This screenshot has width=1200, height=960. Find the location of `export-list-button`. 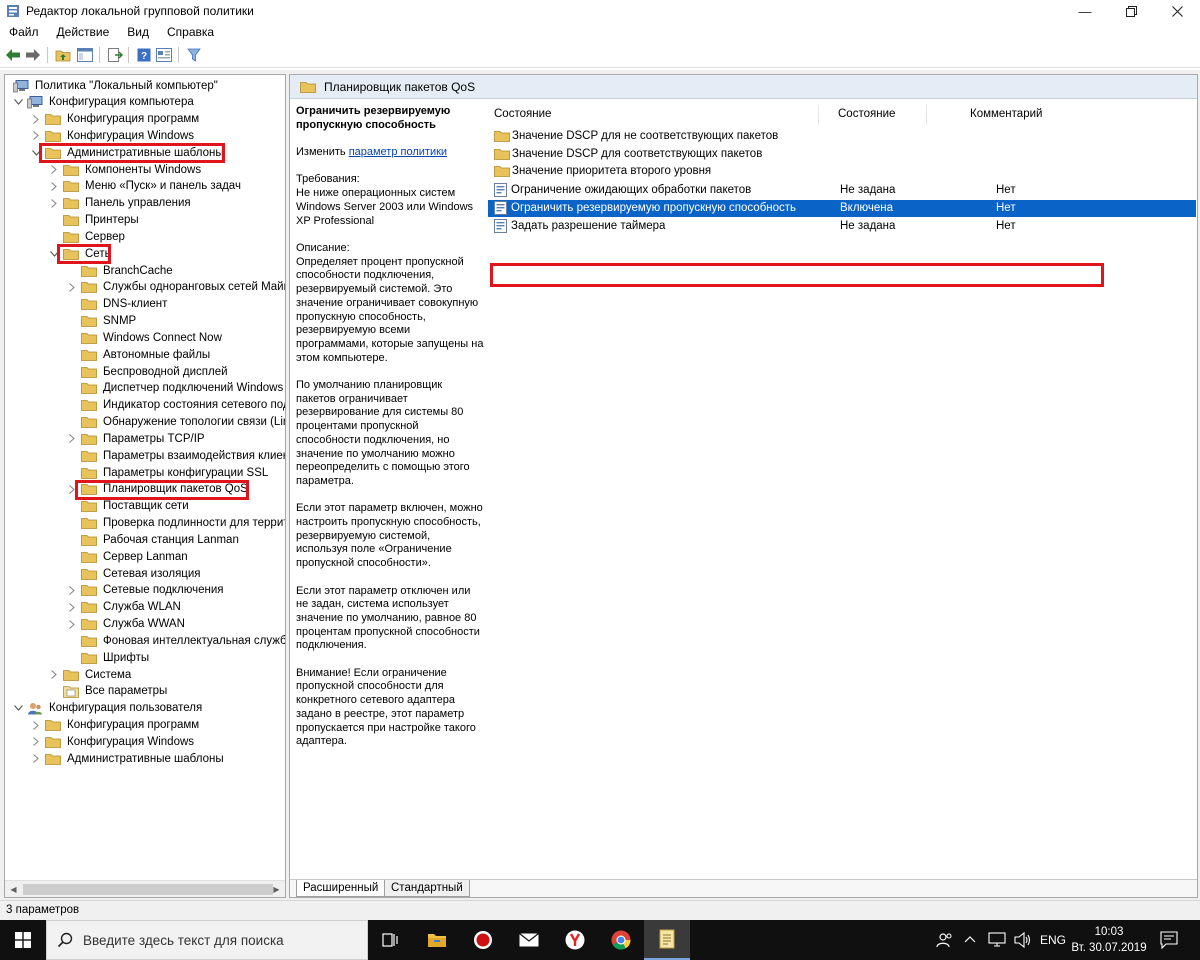

export-list-button is located at coordinates (115, 55).